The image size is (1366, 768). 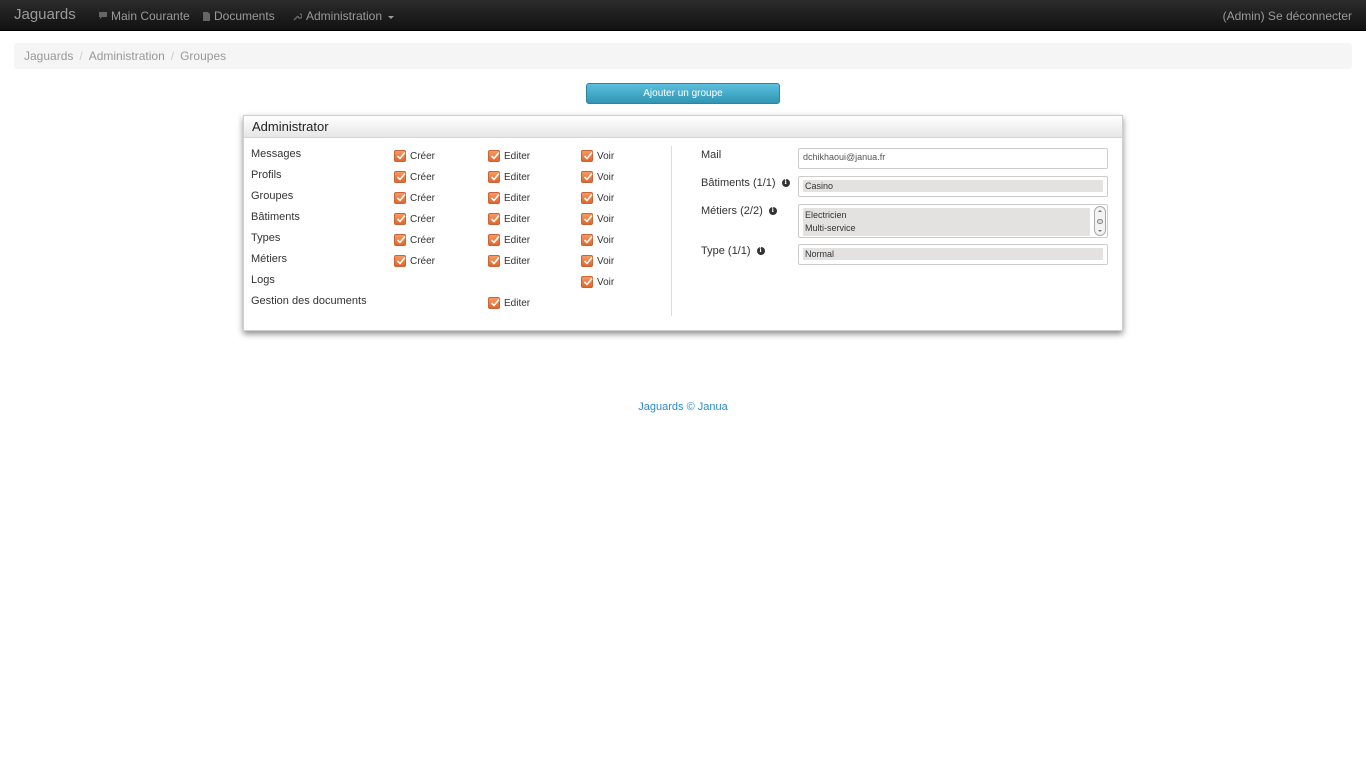 I want to click on caret-down-icon, so click(x=391, y=17).